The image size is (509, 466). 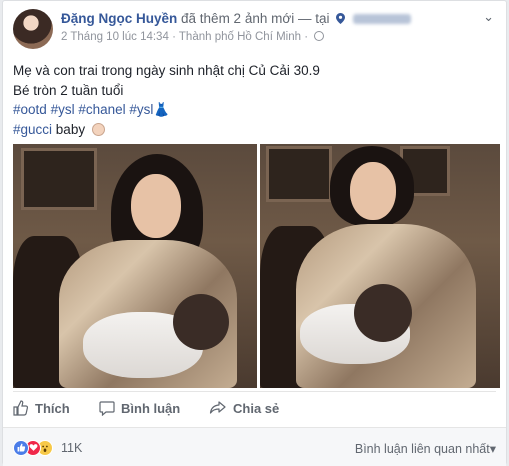 What do you see at coordinates (313, 18) in the screenshot?
I see `post-at-text: — tại` at bounding box center [313, 18].